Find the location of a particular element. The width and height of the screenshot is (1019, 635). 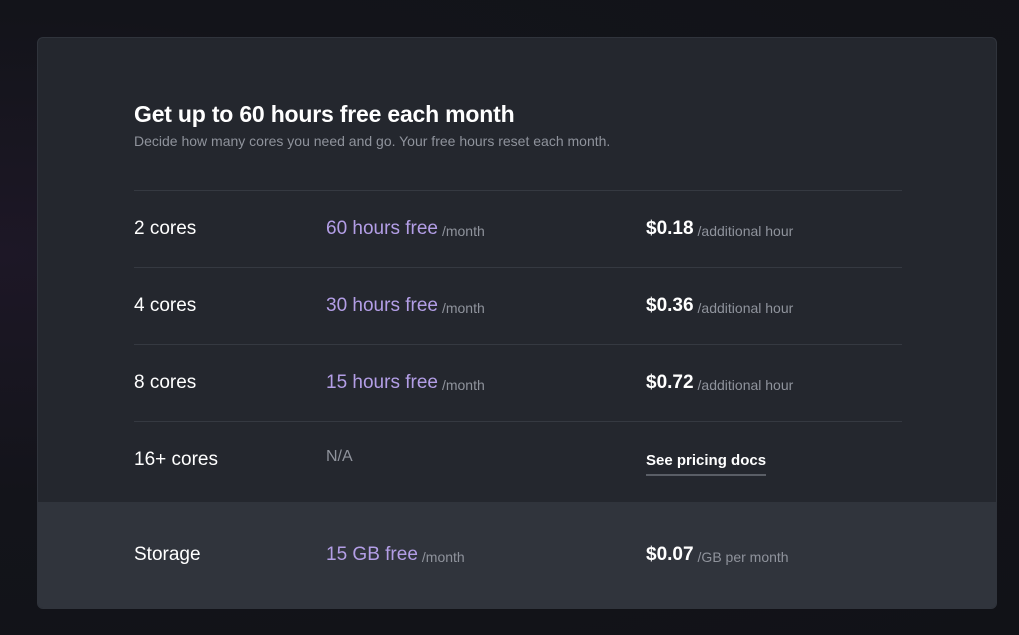

row-name: 16+ cores is located at coordinates (176, 459).